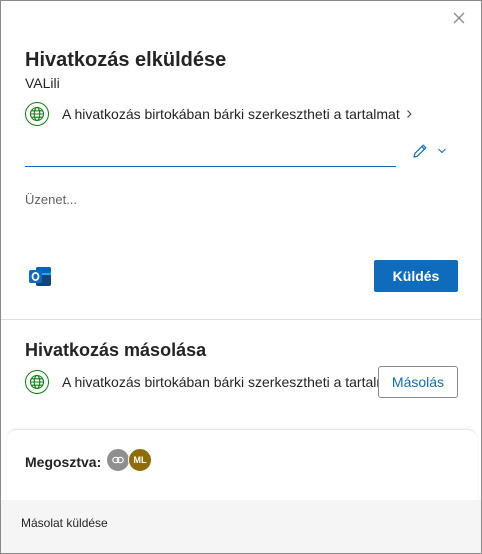 Image resolution: width=482 pixels, height=554 pixels. What do you see at coordinates (64, 523) in the screenshot?
I see `send-copy-link: Másolat küldése` at bounding box center [64, 523].